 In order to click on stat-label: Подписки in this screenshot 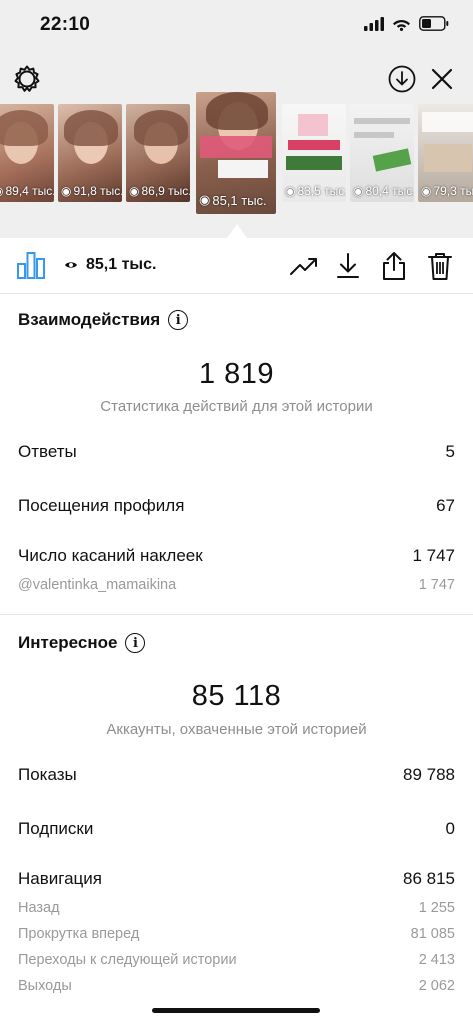, I will do `click(56, 828)`.